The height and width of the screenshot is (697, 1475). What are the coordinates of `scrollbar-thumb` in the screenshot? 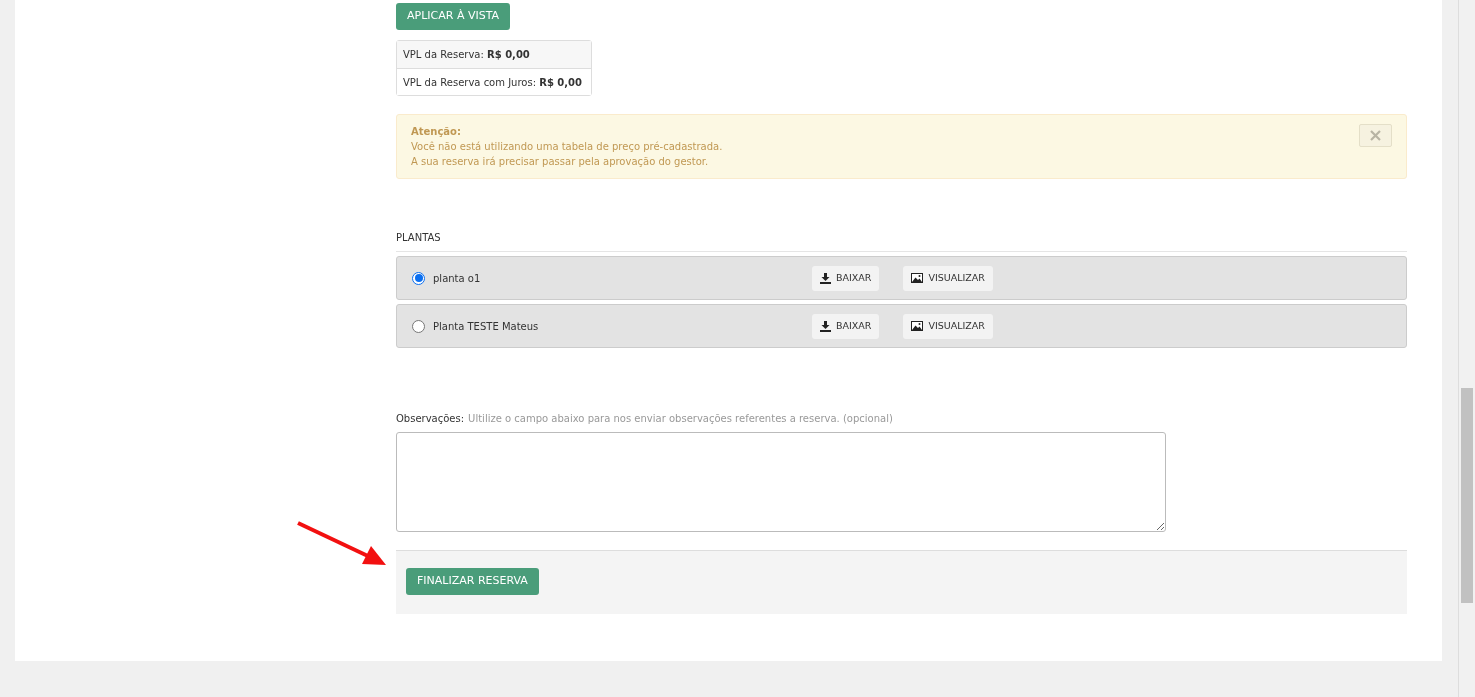 It's located at (1467, 495).